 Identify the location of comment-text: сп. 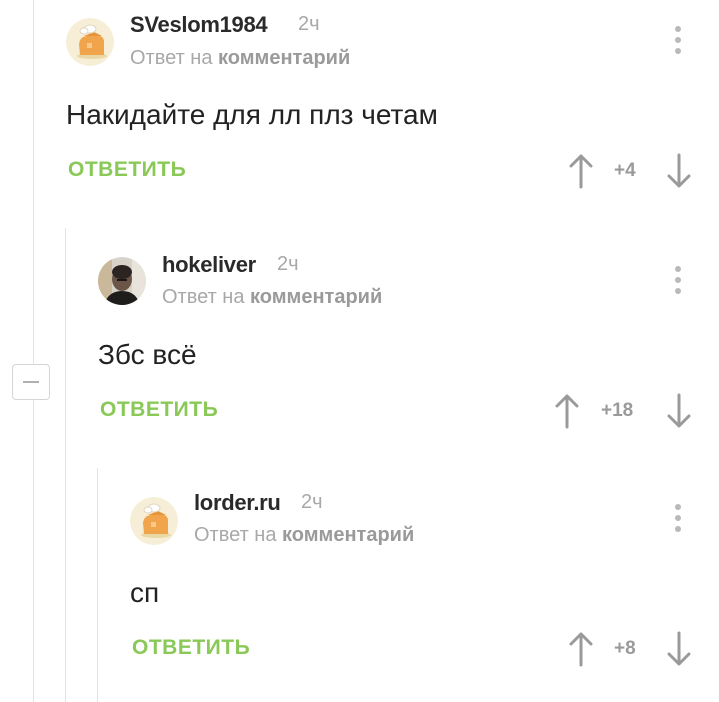
(145, 592).